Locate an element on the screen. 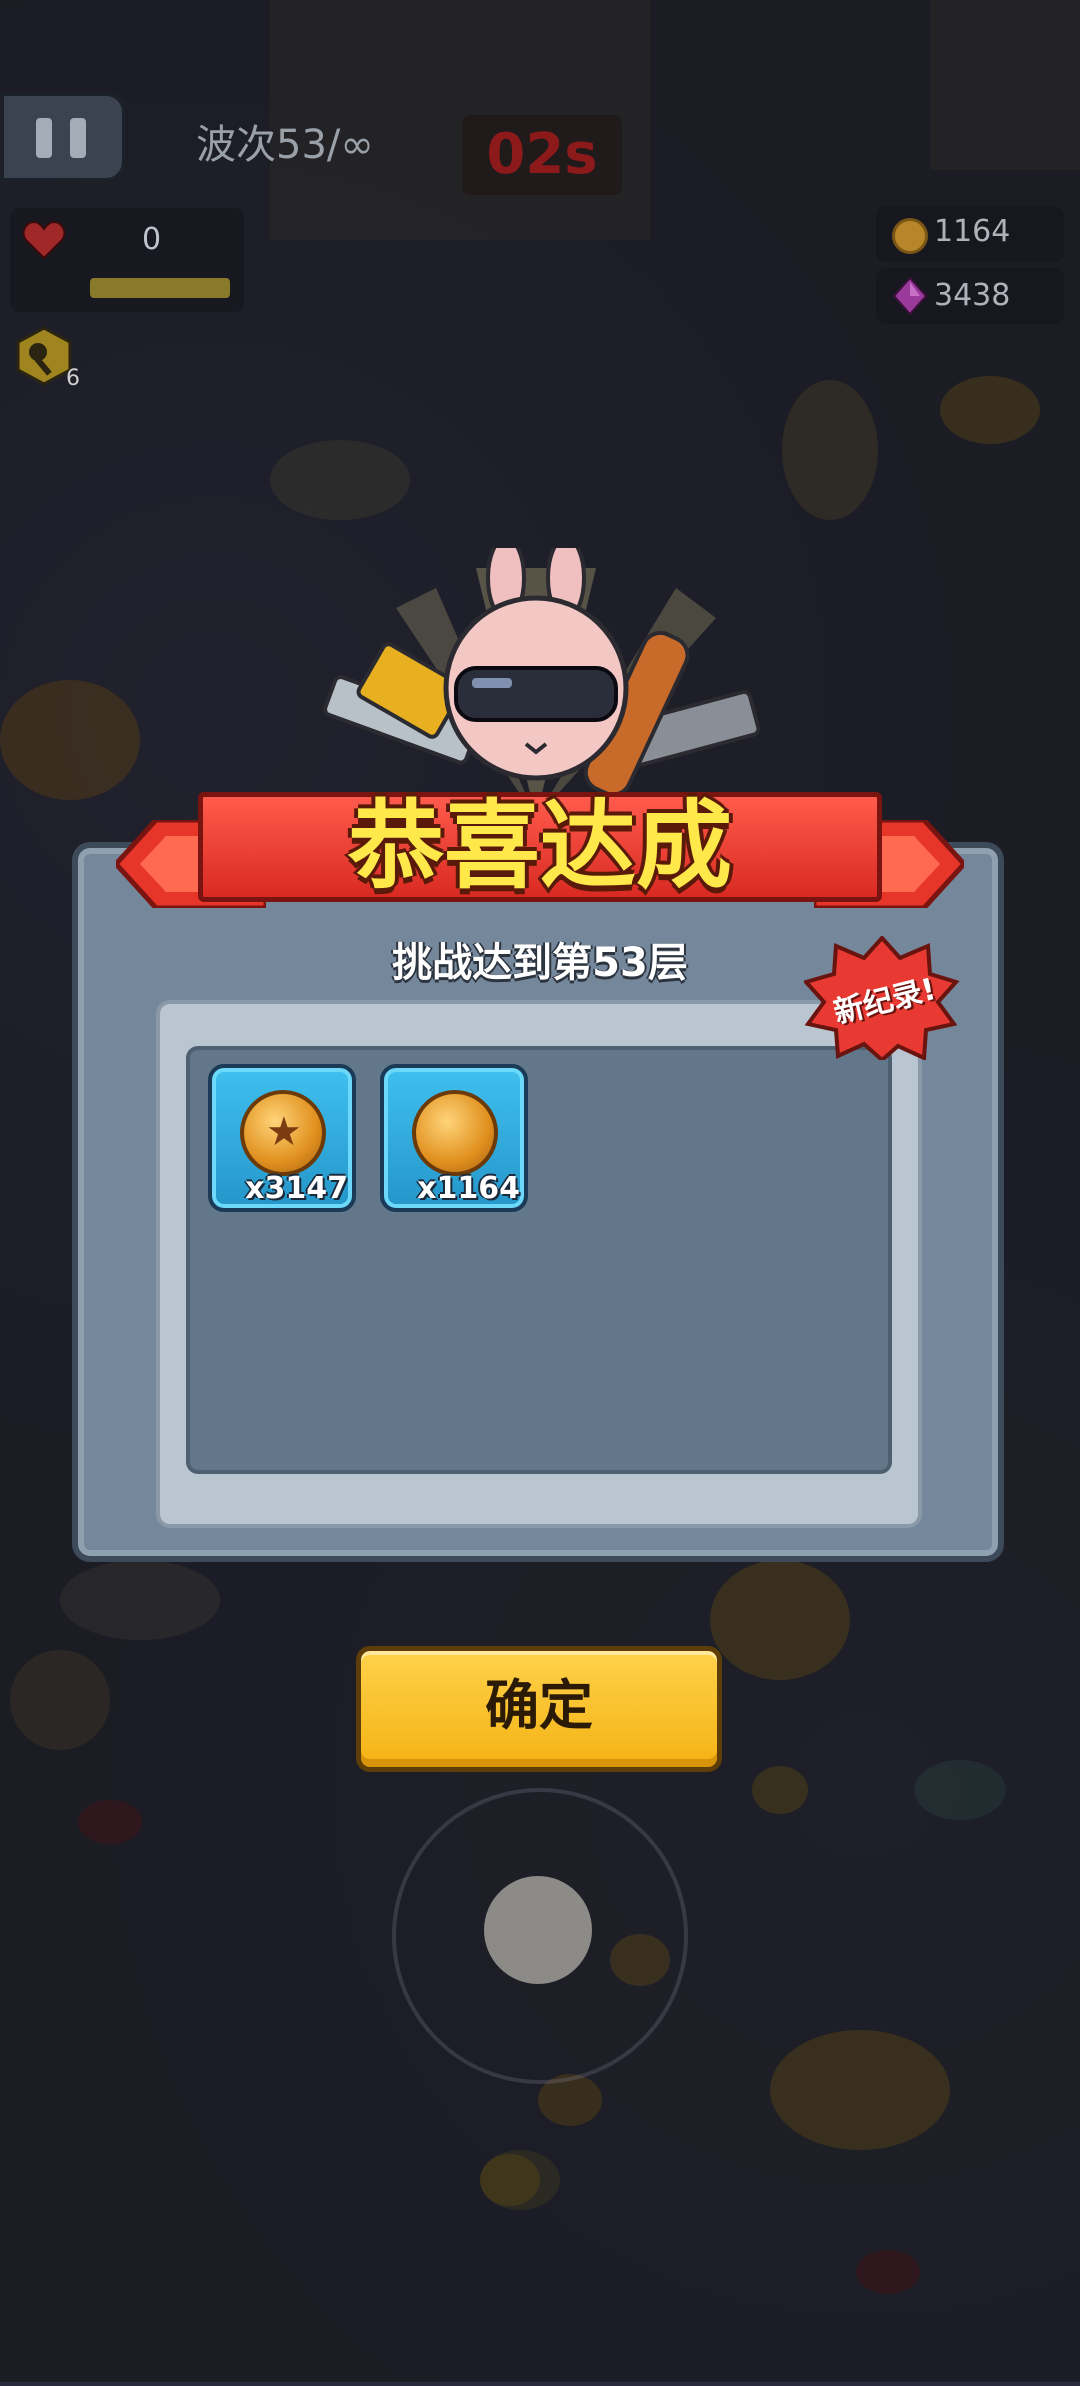  wave-counter: 波次53/∞ is located at coordinates (285, 145).